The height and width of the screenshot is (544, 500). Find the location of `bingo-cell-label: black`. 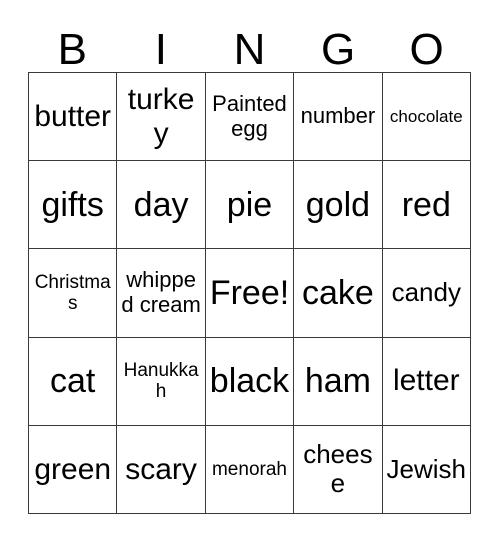

bingo-cell-label: black is located at coordinates (249, 381).